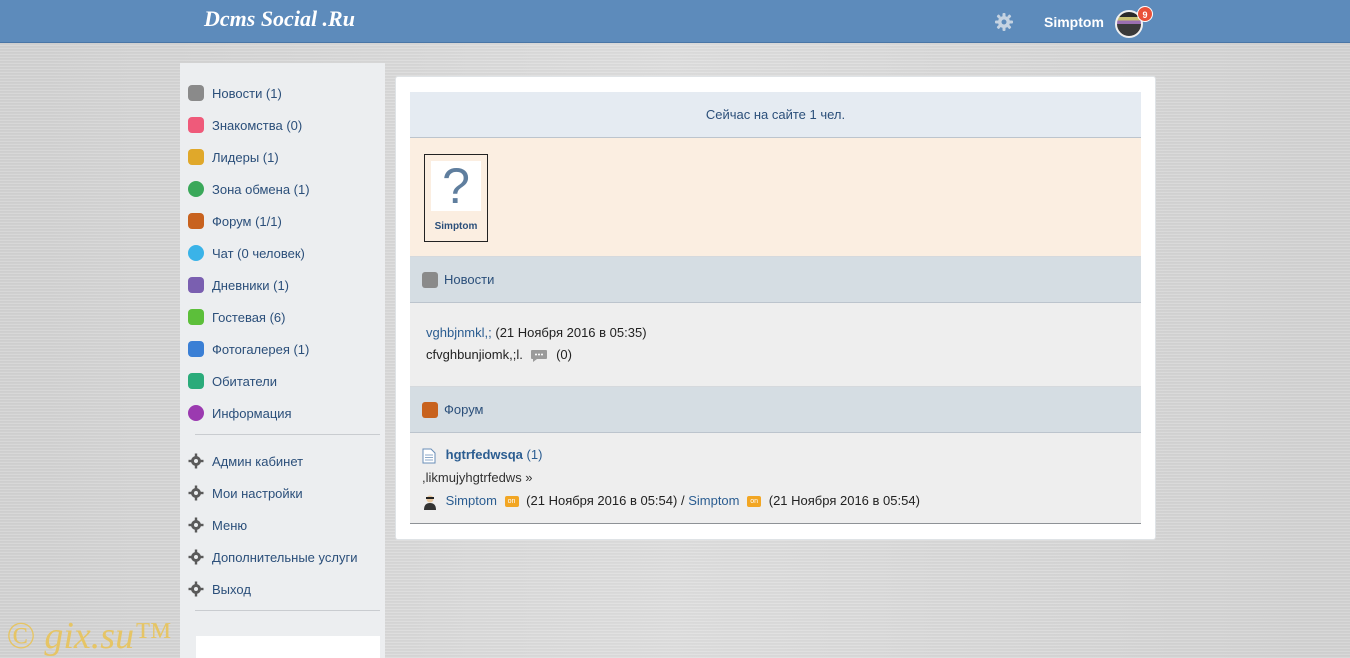 Image resolution: width=1350 pixels, height=658 pixels. Describe the element at coordinates (247, 93) in the screenshot. I see `sidebar-item-label: Новости (1)` at that location.